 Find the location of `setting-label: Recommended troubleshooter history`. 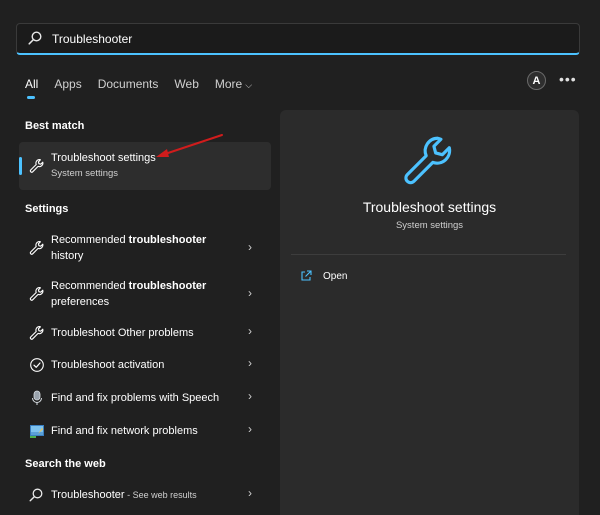

setting-label: Recommended troubleshooter history is located at coordinates (129, 248).